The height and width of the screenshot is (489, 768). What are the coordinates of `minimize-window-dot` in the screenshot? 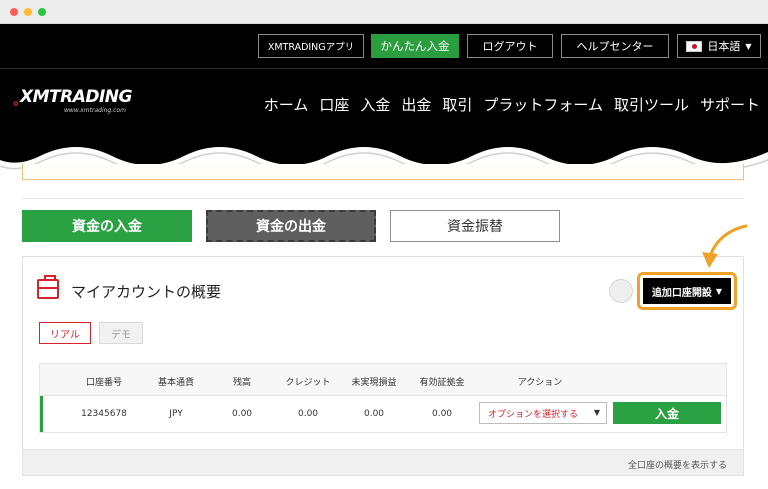 It's located at (28, 12).